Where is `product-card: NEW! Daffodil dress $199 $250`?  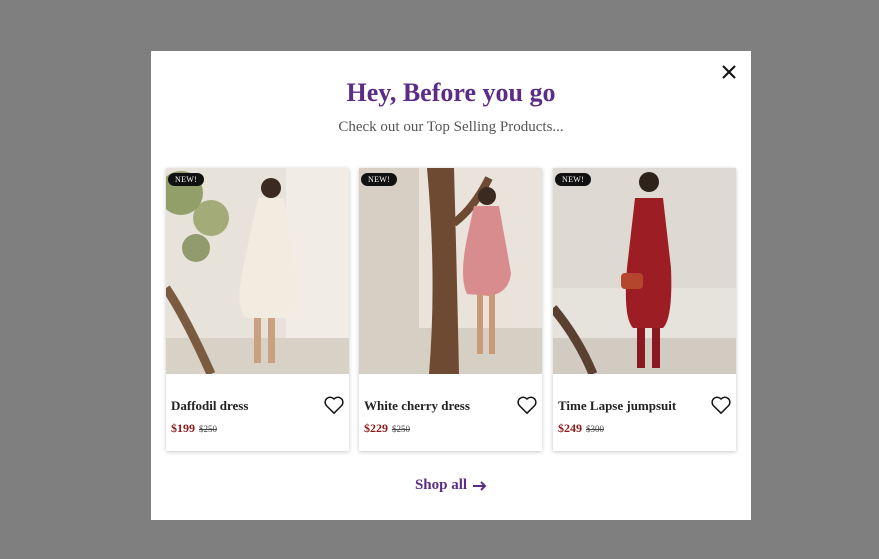
product-card: NEW! Daffodil dress $199 $250 is located at coordinates (257, 309).